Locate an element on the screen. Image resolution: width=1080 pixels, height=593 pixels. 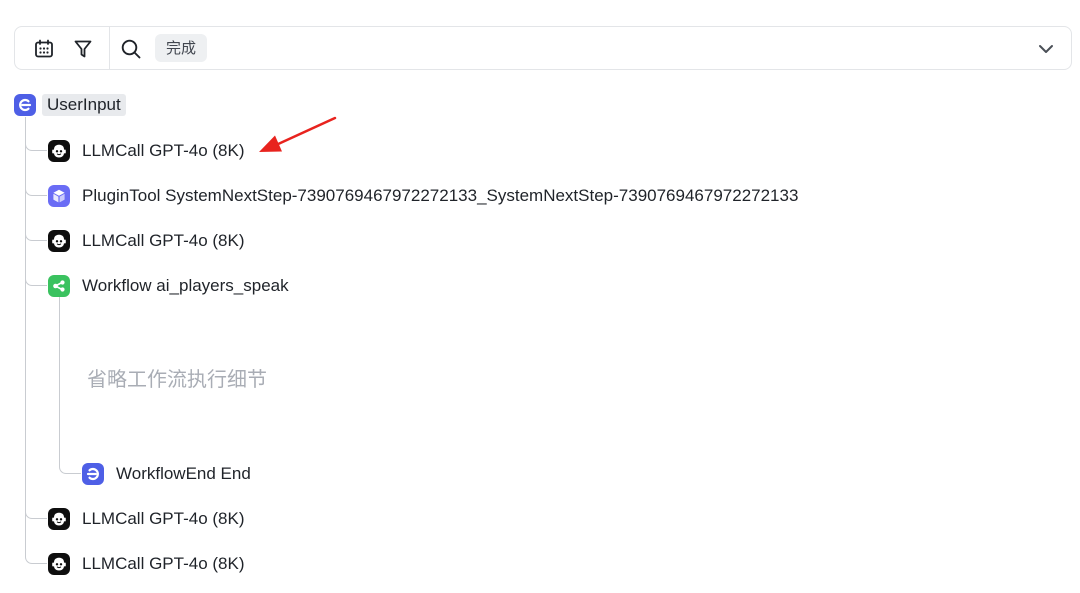
omitted-details-note: 省略工作流执行细节 is located at coordinates (177, 379).